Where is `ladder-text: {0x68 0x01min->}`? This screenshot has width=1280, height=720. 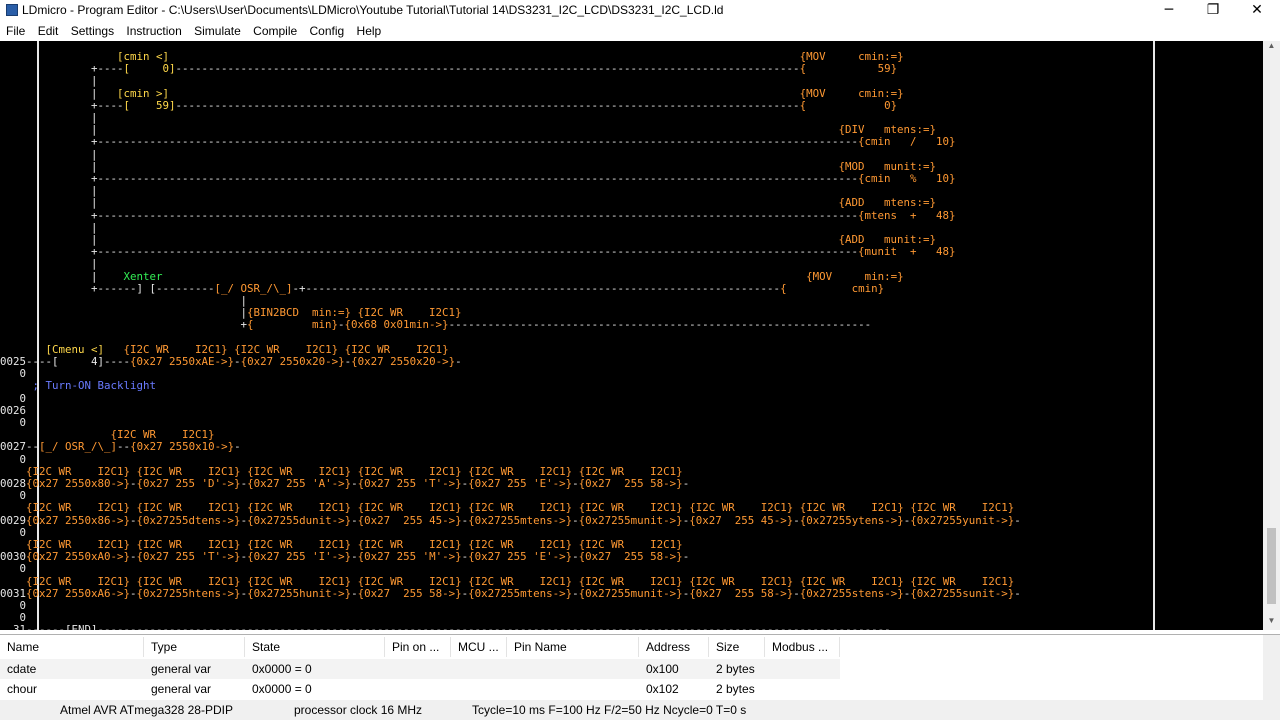 ladder-text: {0x68 0x01min->} is located at coordinates (397, 324).